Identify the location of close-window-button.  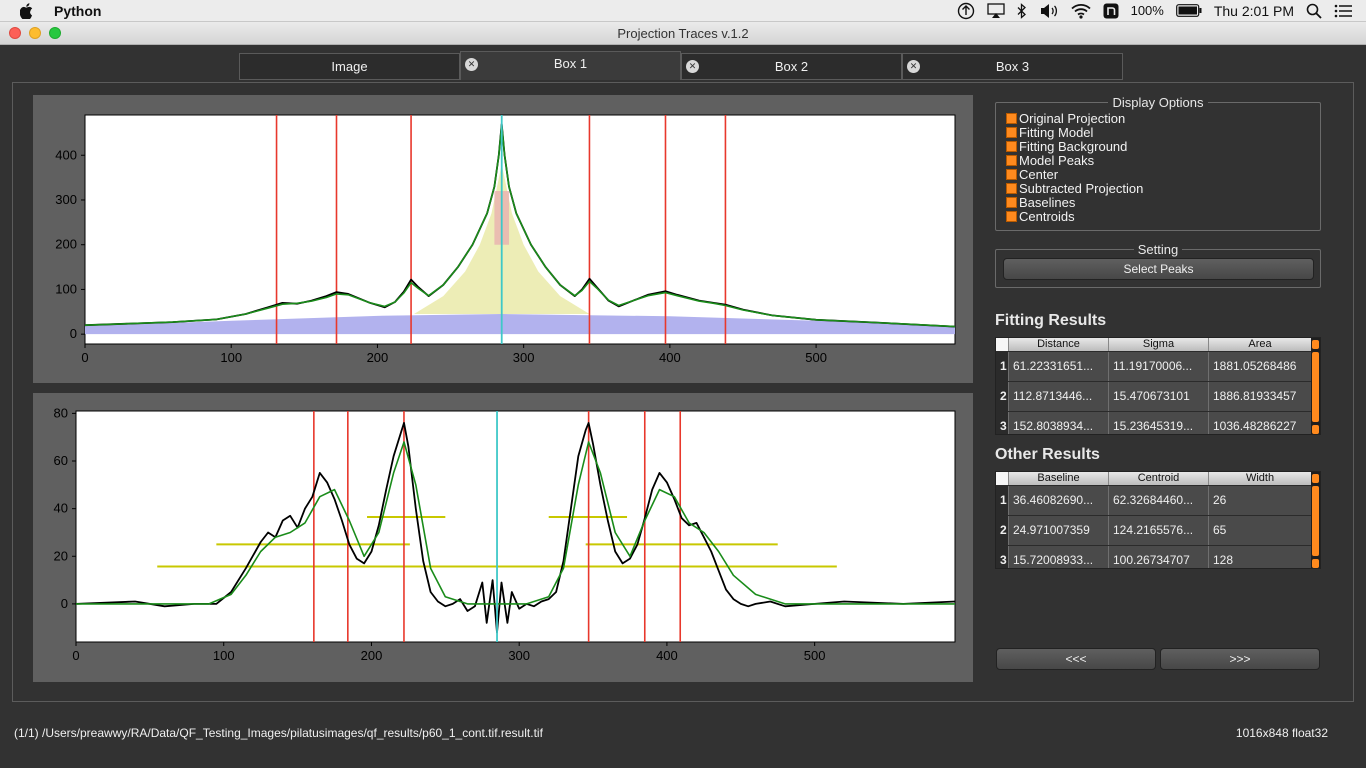
(15, 33).